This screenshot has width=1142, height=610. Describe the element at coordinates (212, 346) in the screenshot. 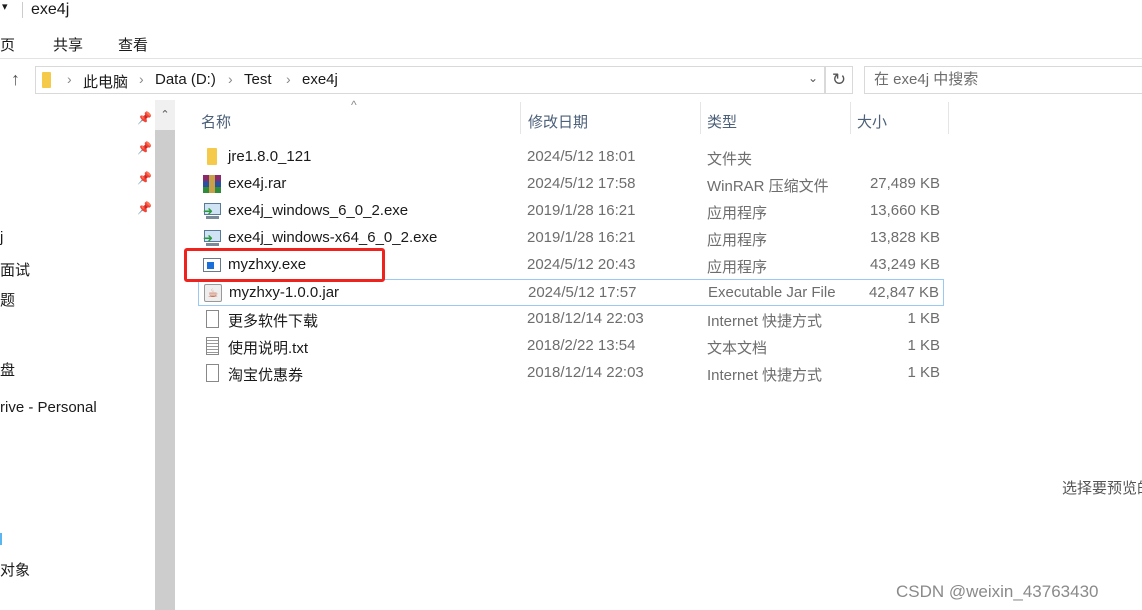

I see `text-file-icon` at that location.